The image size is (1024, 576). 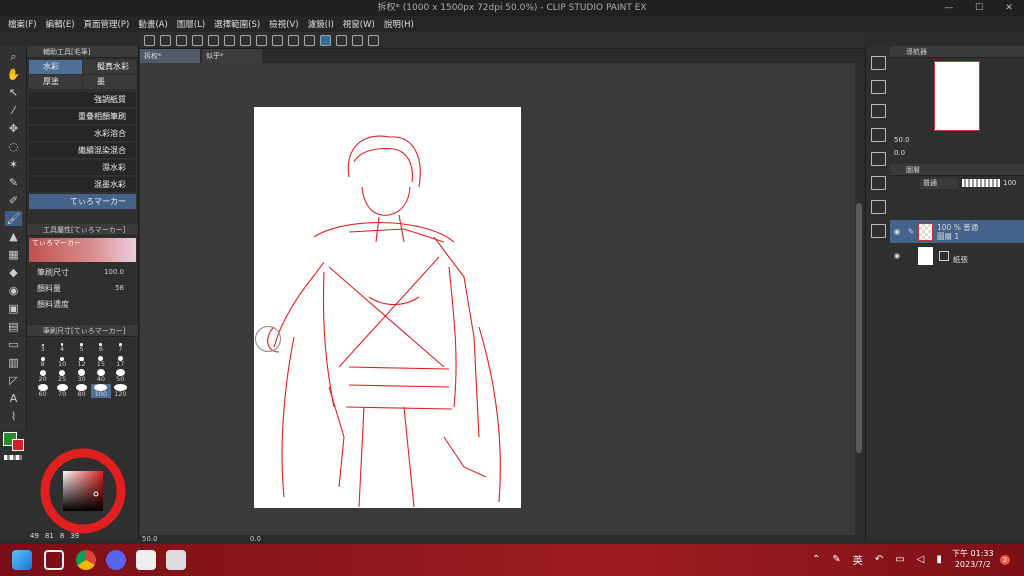 What do you see at coordinates (879, 559) in the screenshot?
I see `undo-ime-icon: ↶` at bounding box center [879, 559].